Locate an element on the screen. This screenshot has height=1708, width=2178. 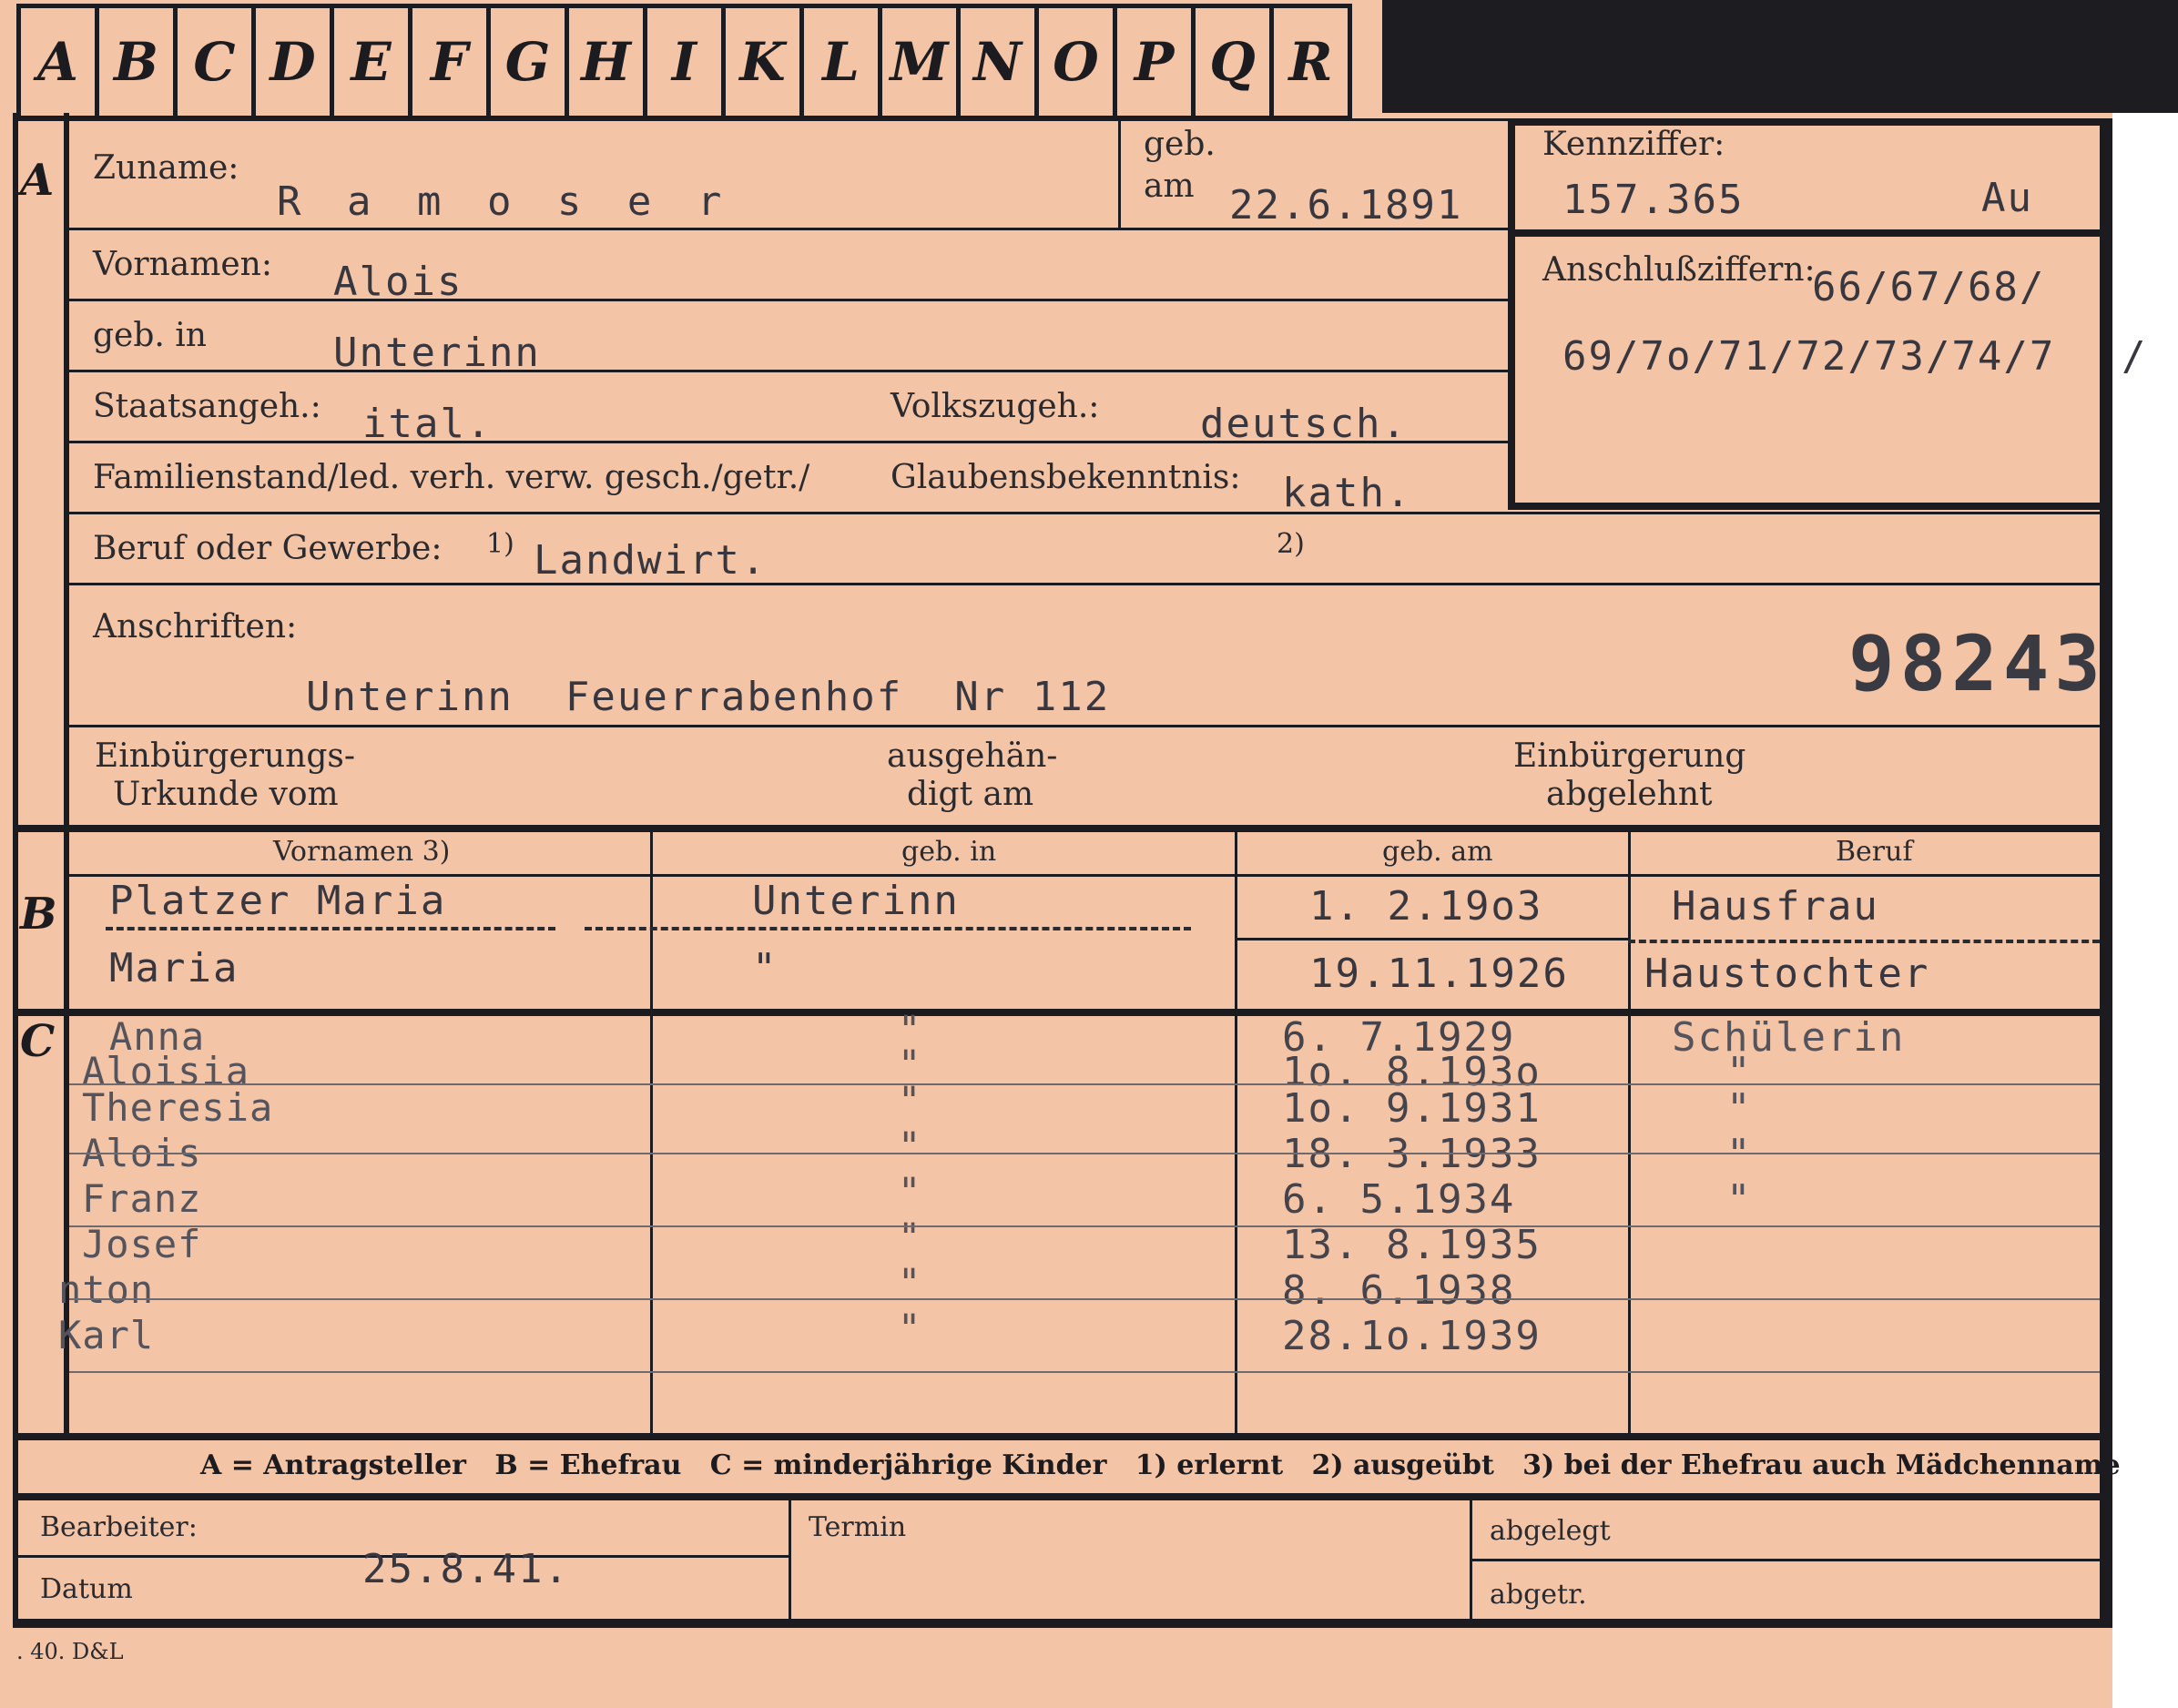
letter-tab: E is located at coordinates (369, 62).